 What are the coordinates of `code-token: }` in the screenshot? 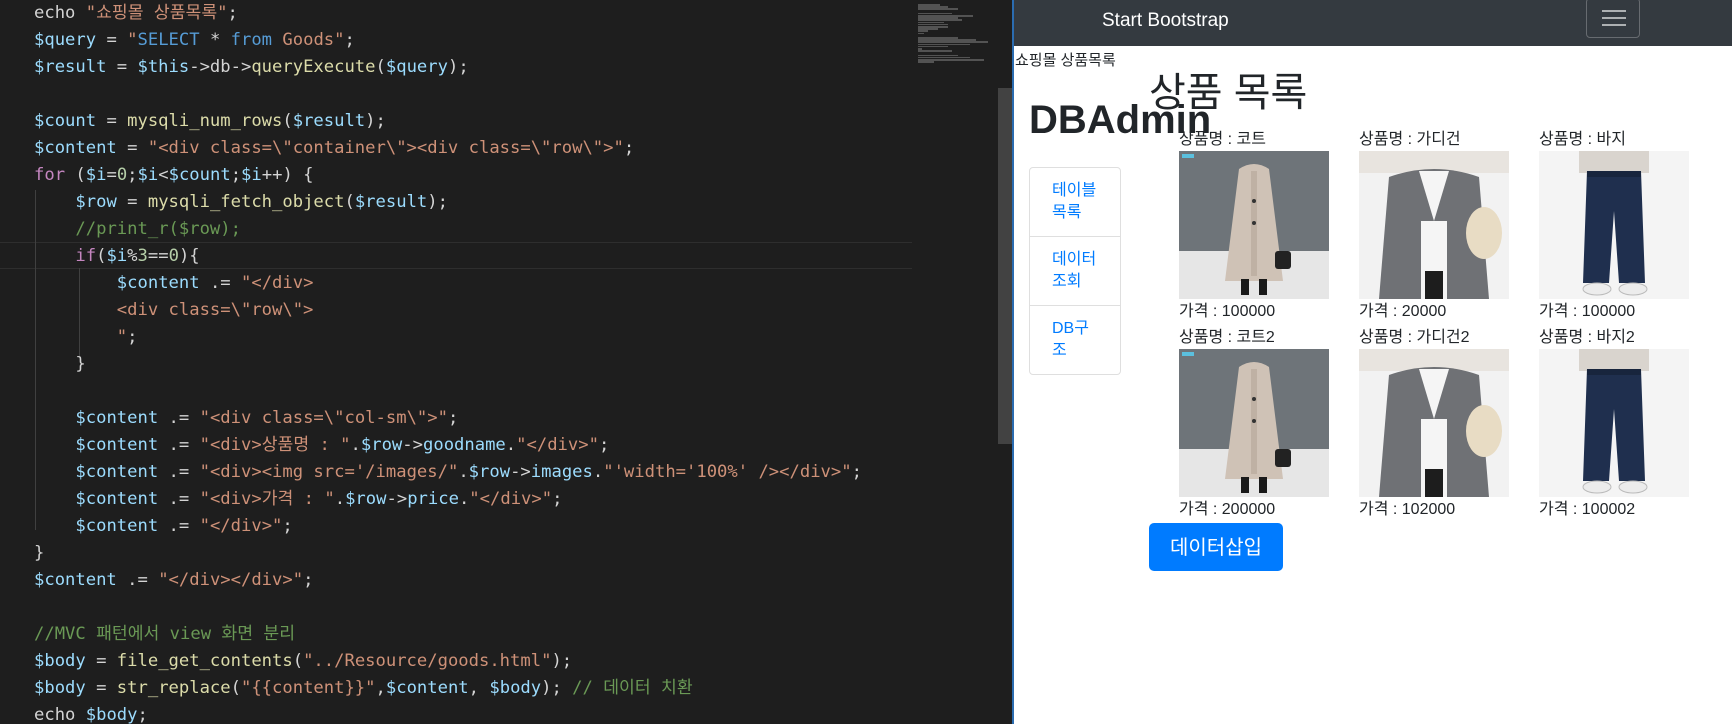 It's located at (60, 364).